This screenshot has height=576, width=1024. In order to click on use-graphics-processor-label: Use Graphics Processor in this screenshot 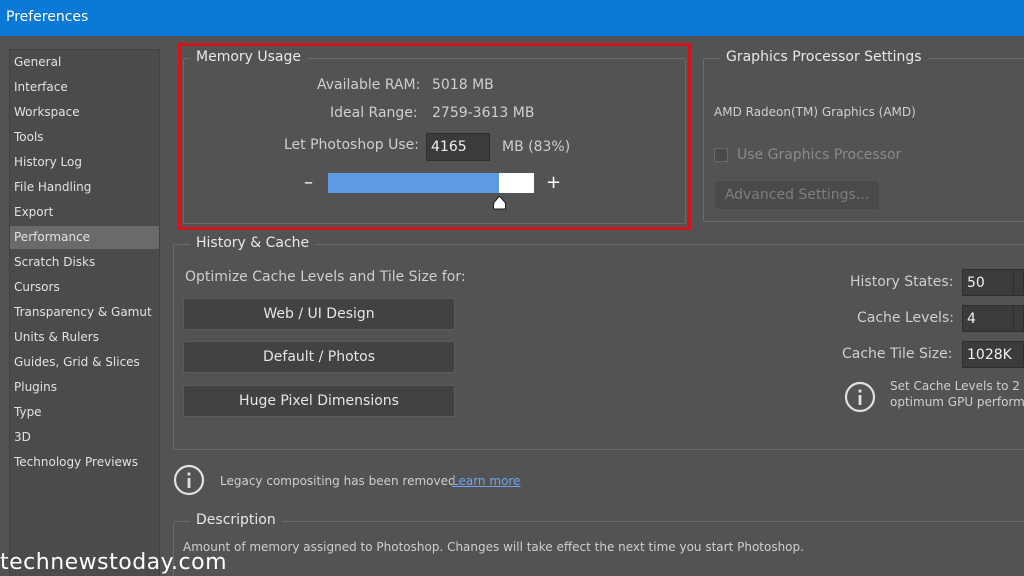, I will do `click(819, 155)`.